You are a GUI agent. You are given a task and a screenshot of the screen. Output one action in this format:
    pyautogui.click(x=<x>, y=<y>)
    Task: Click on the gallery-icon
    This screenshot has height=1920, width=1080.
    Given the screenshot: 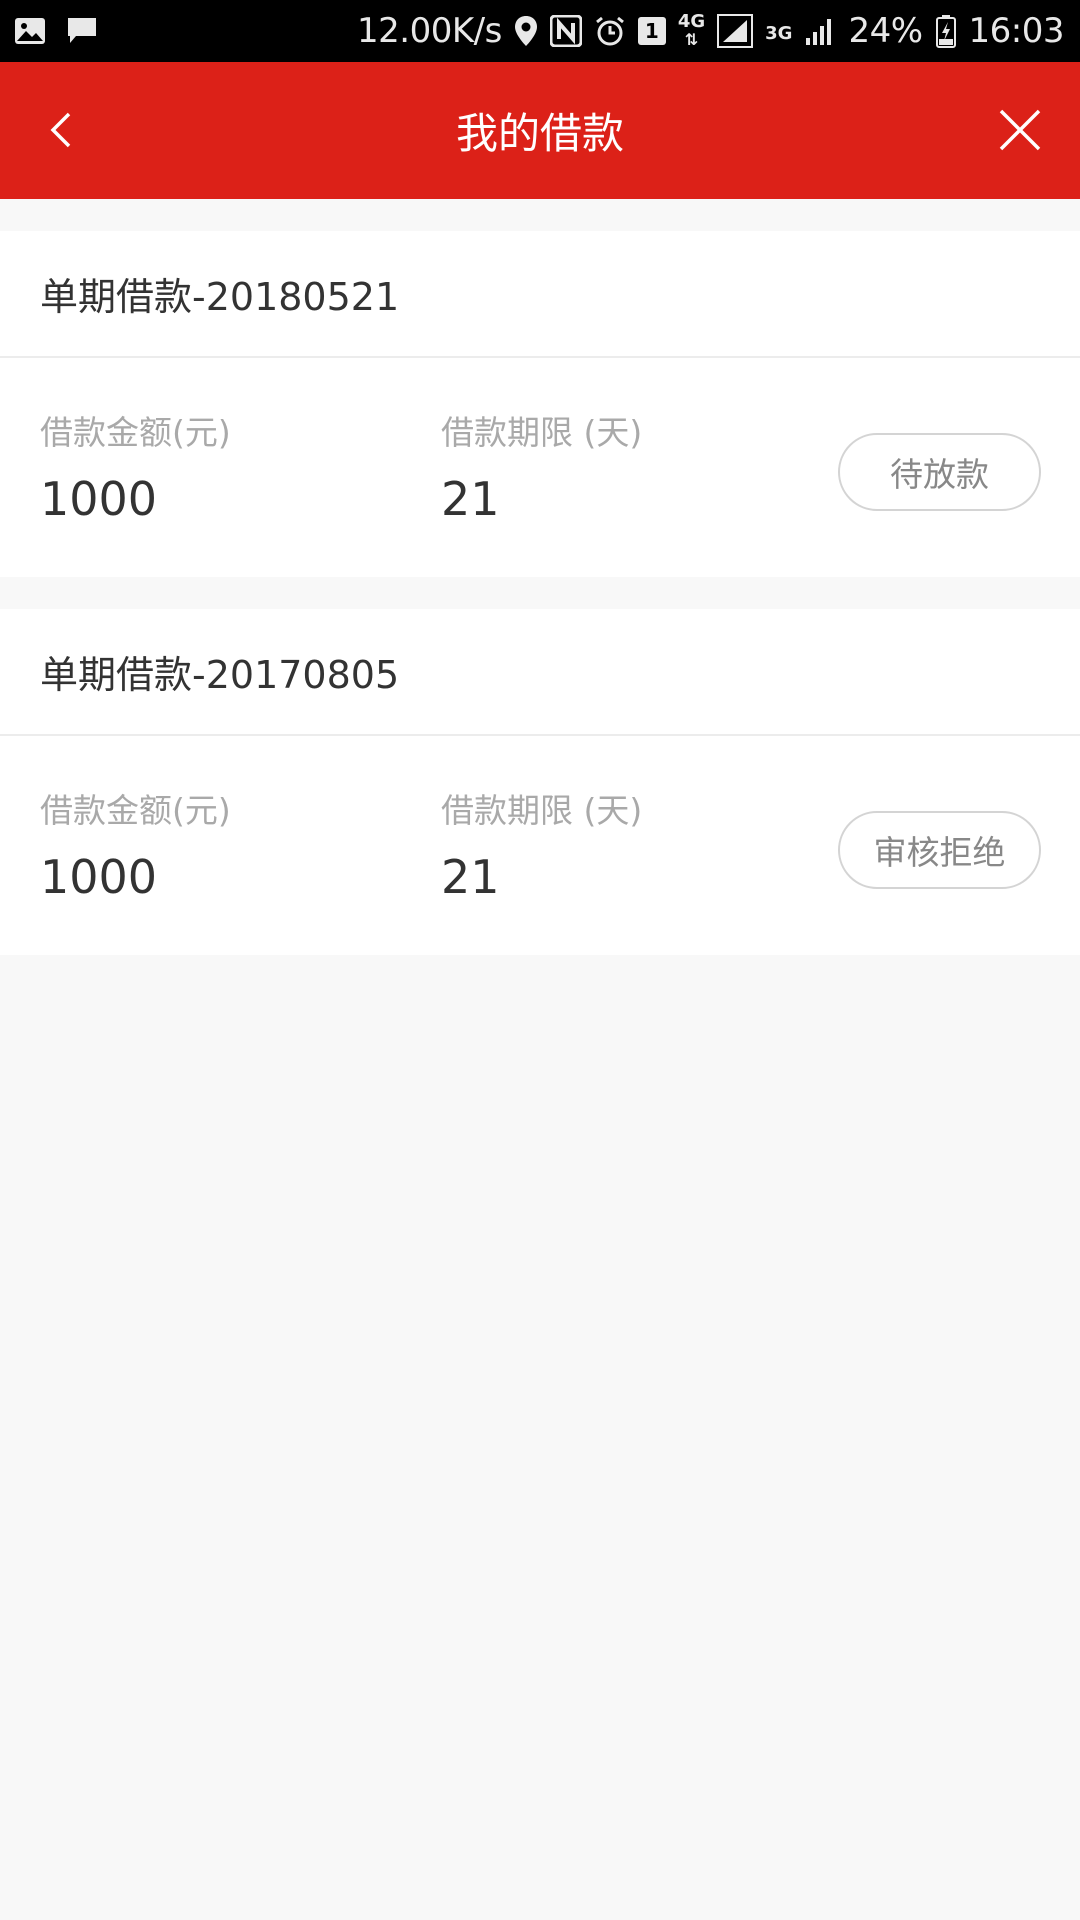 What is the action you would take?
    pyautogui.click(x=30, y=31)
    